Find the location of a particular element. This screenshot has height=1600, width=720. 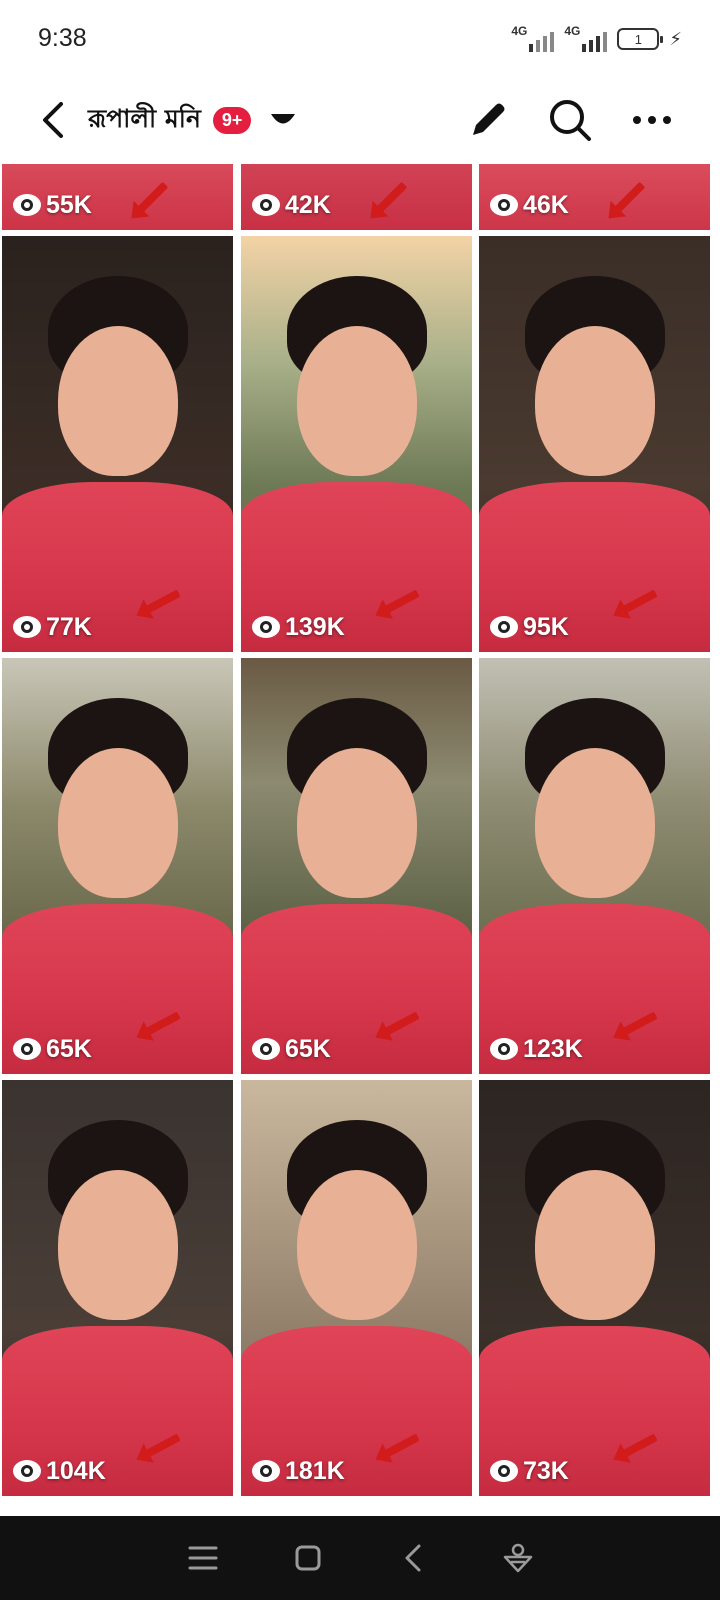

view-count-label: 95K is located at coordinates (546, 626).